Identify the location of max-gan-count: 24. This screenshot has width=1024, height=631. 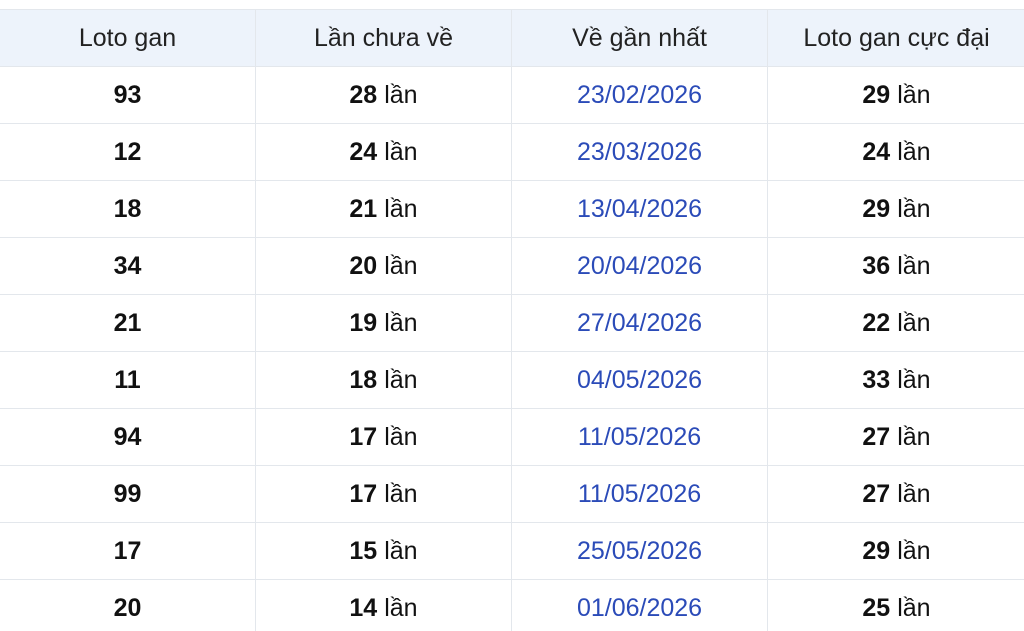
(876, 151).